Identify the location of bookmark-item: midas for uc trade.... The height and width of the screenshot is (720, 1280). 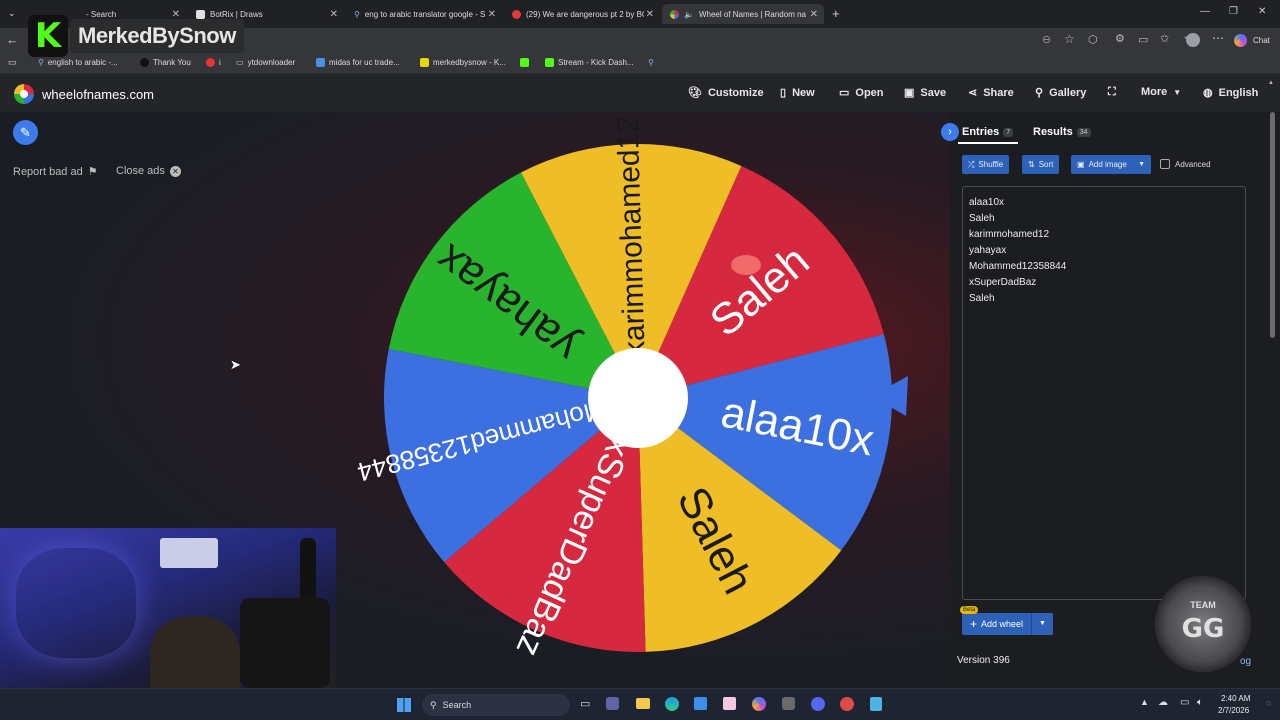
(358, 62).